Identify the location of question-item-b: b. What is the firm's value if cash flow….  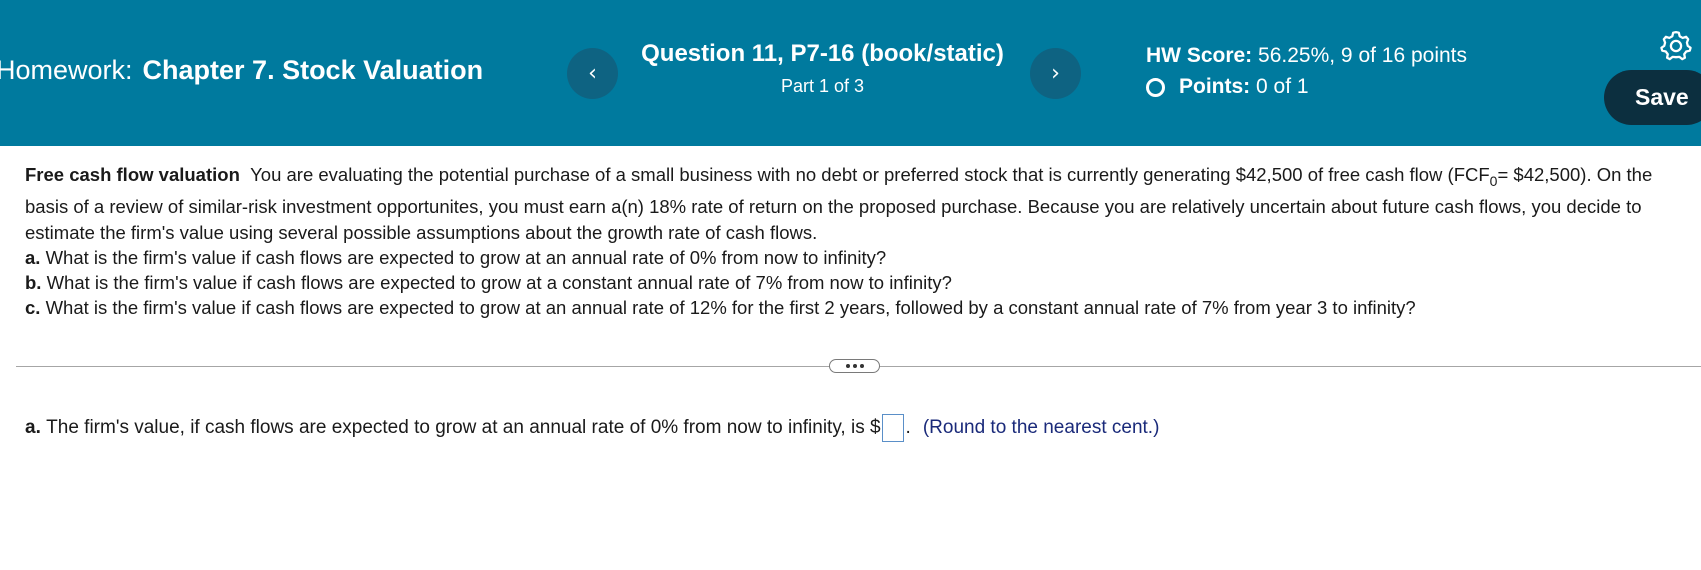
(855, 282).